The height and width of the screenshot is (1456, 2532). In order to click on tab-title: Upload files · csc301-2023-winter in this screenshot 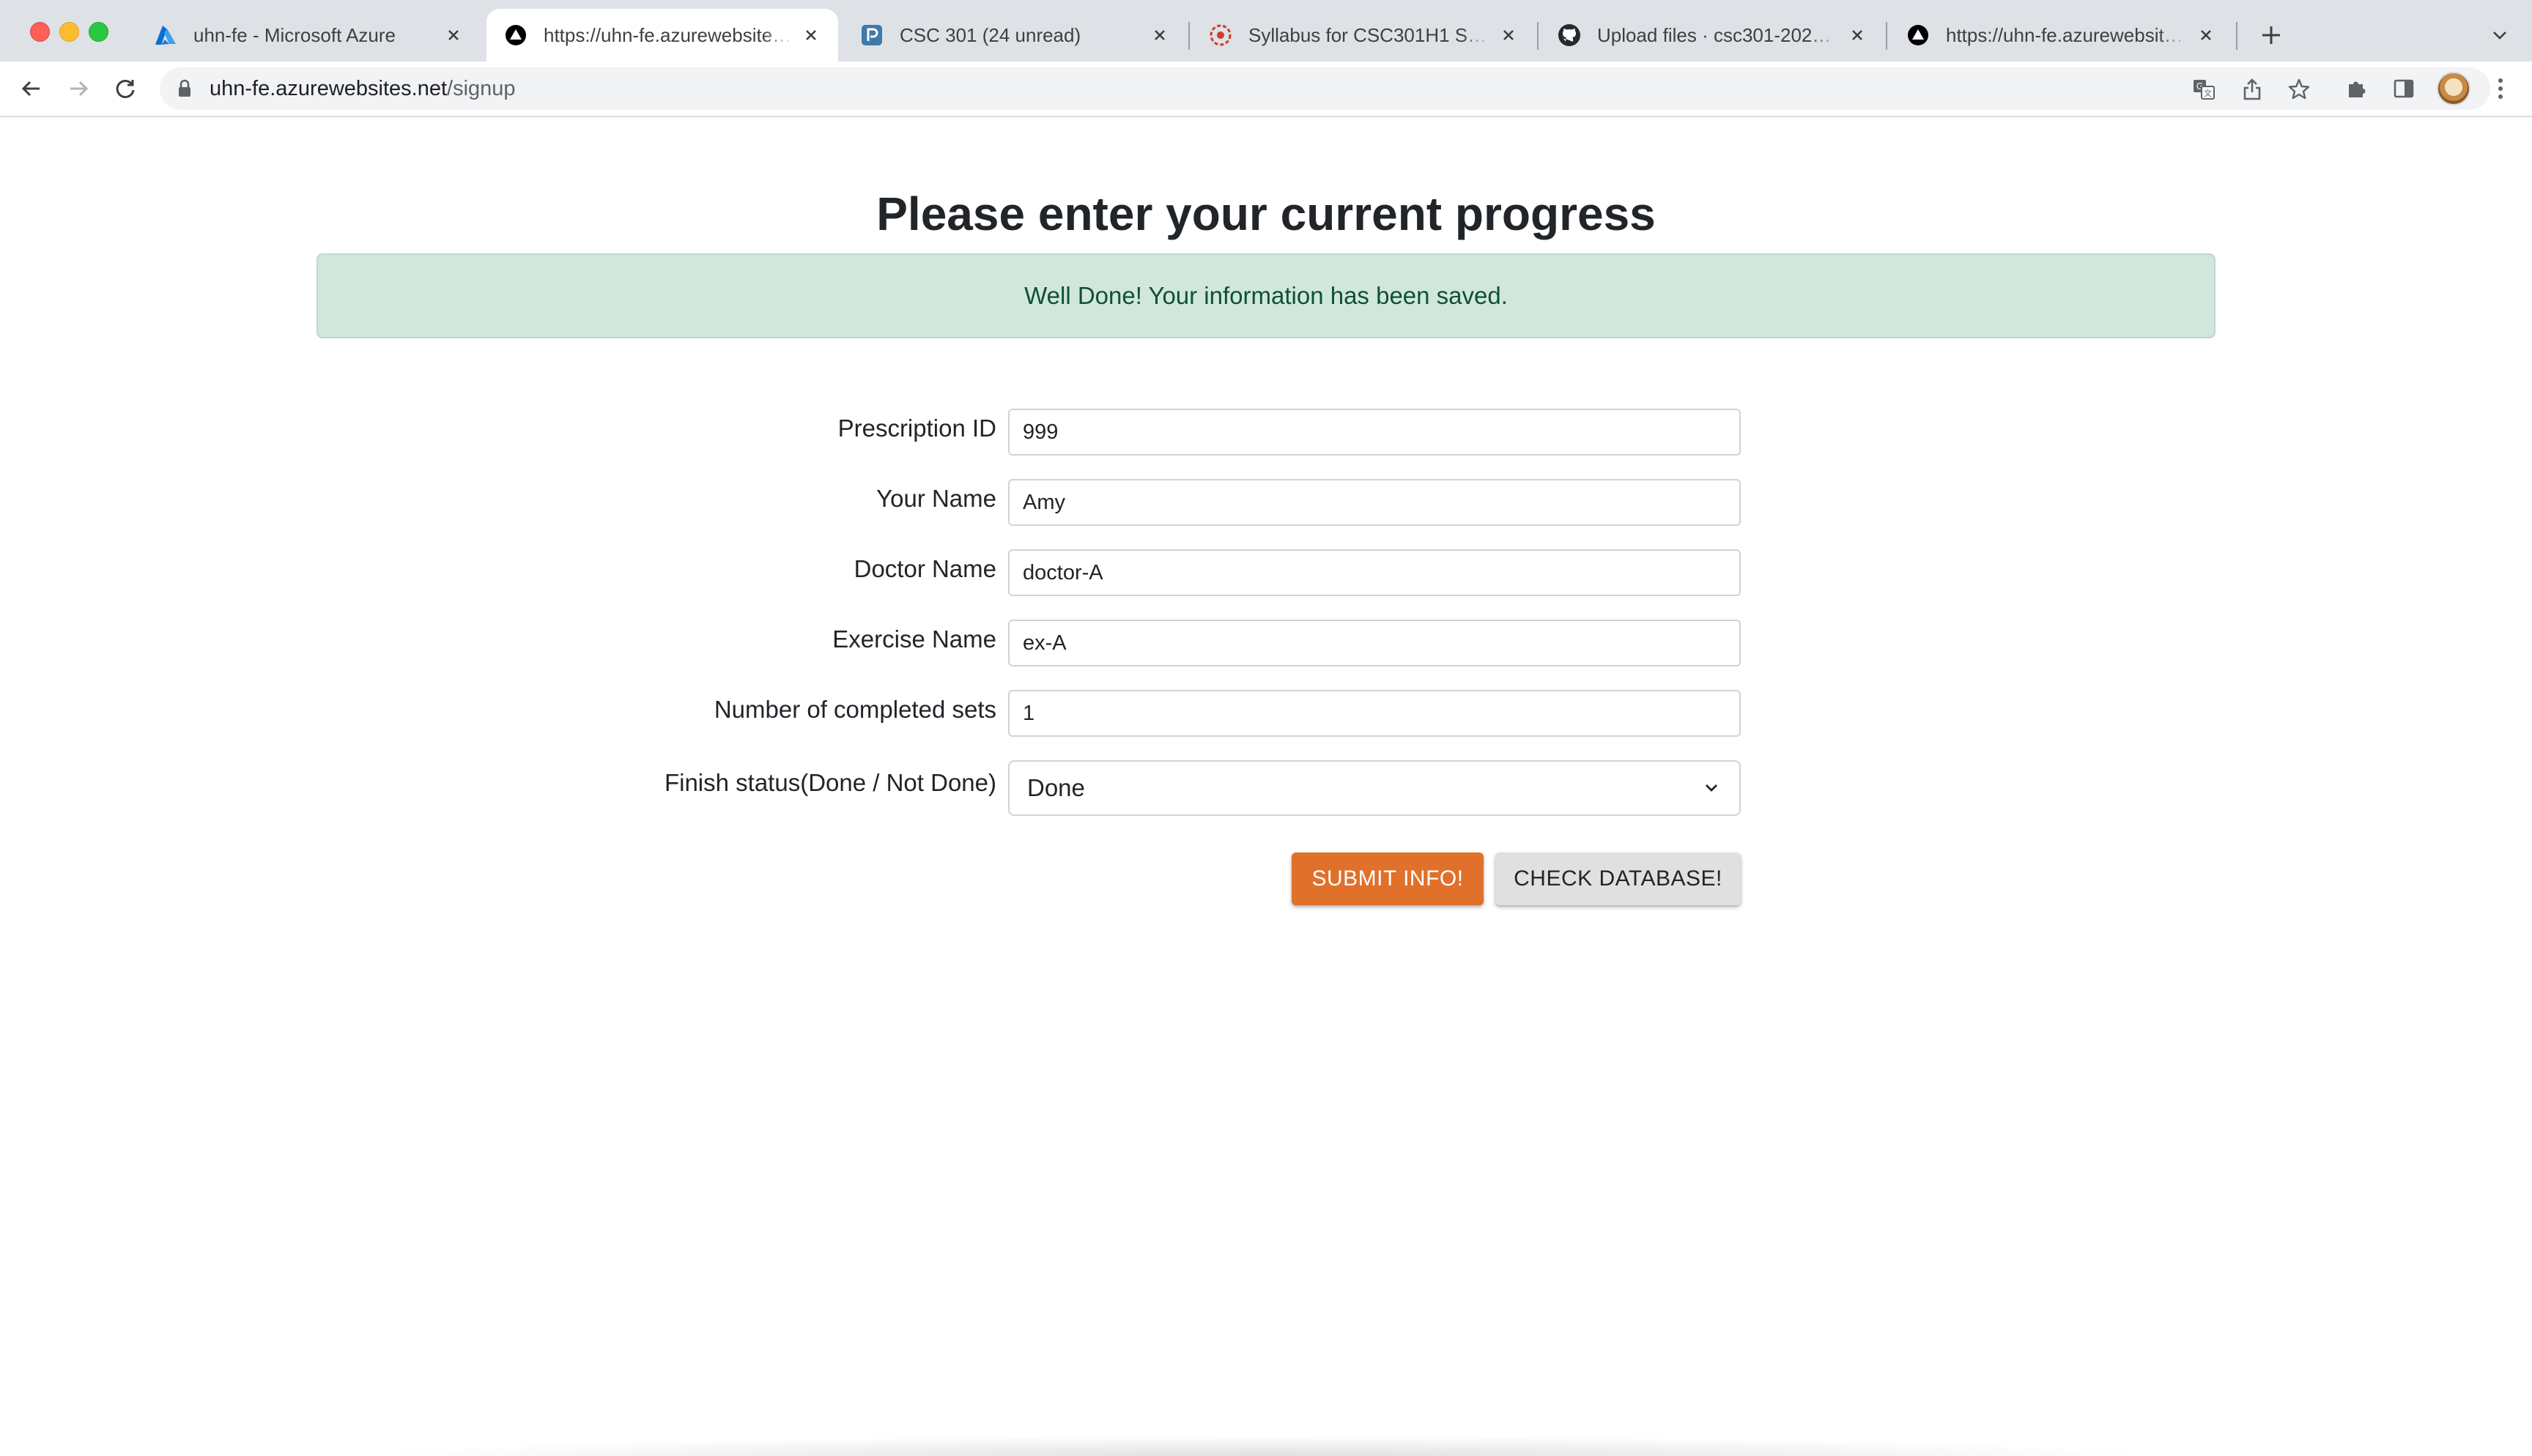, I will do `click(1718, 34)`.